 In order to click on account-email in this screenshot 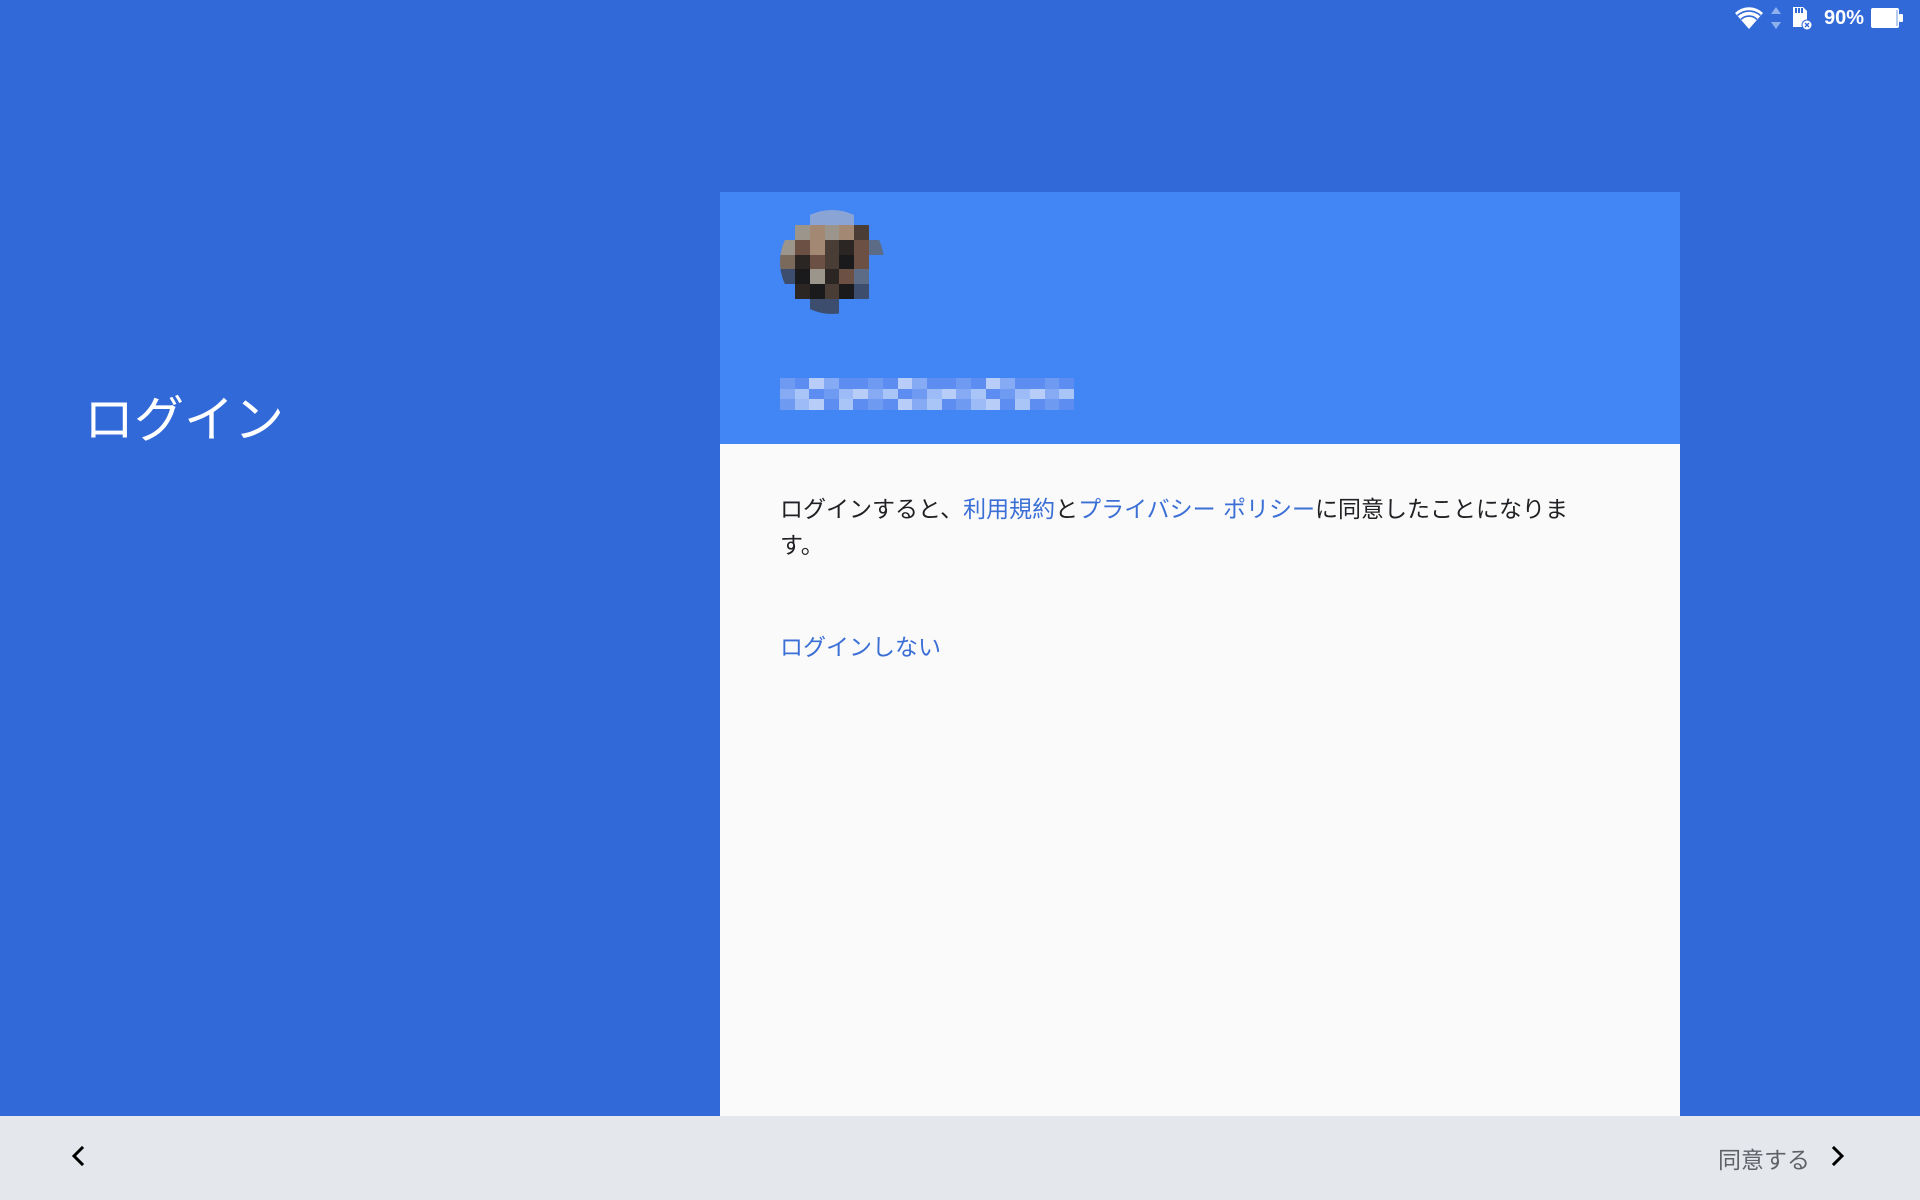, I will do `click(927, 394)`.